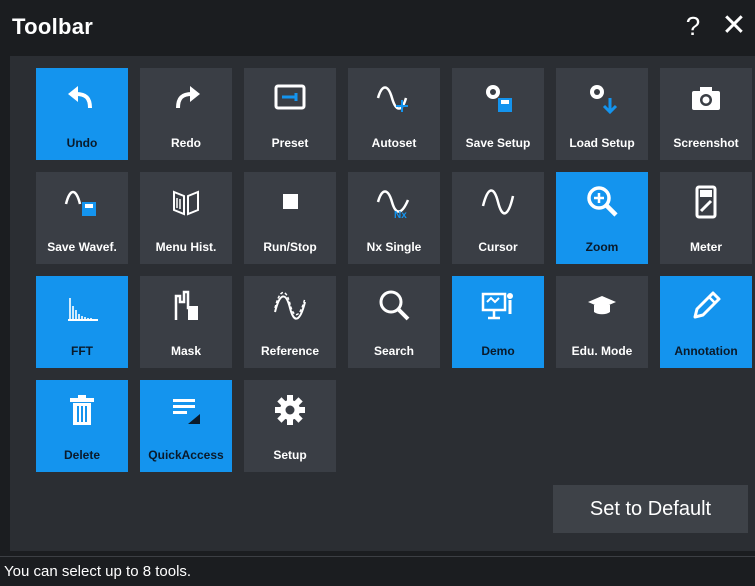  What do you see at coordinates (706, 351) in the screenshot?
I see `tool-label: Annotation` at bounding box center [706, 351].